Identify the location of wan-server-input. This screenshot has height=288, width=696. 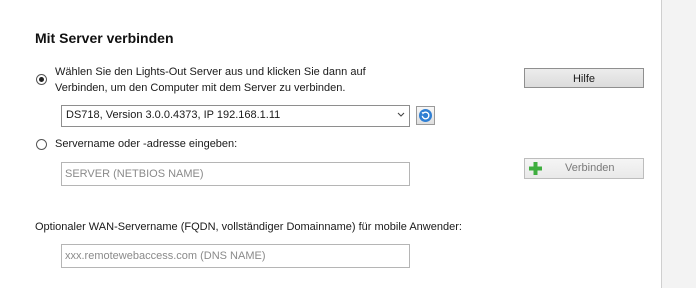
(235, 256).